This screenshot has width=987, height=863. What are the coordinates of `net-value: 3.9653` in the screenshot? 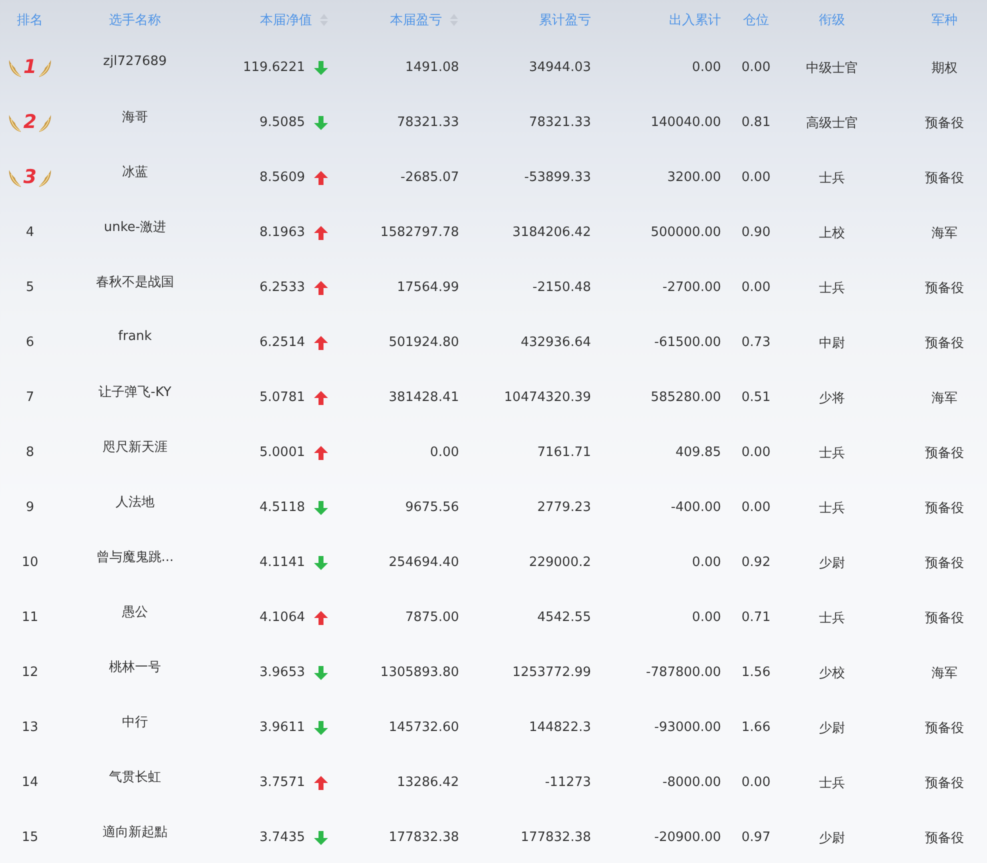 It's located at (282, 672).